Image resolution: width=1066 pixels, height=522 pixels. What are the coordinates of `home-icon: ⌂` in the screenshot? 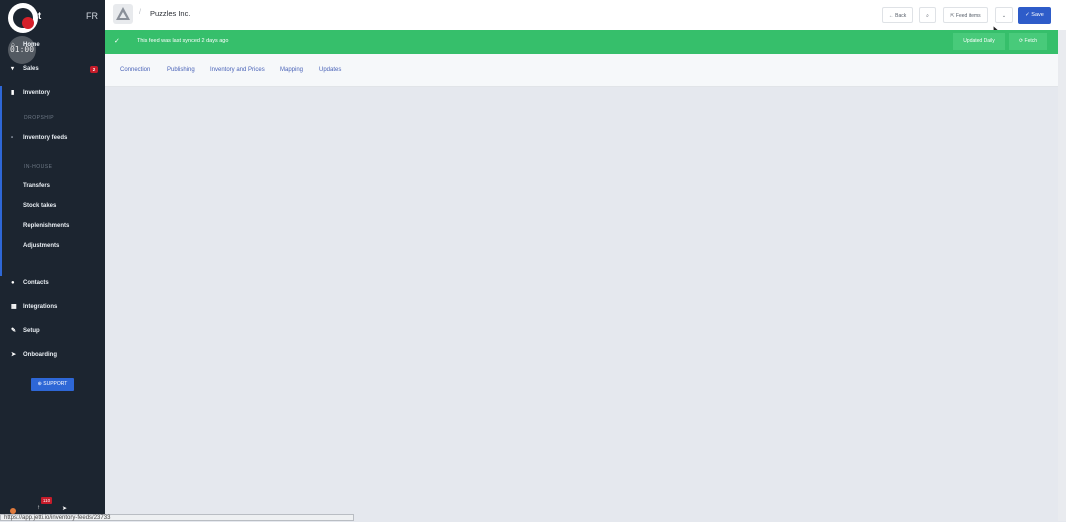 It's located at (13, 45).